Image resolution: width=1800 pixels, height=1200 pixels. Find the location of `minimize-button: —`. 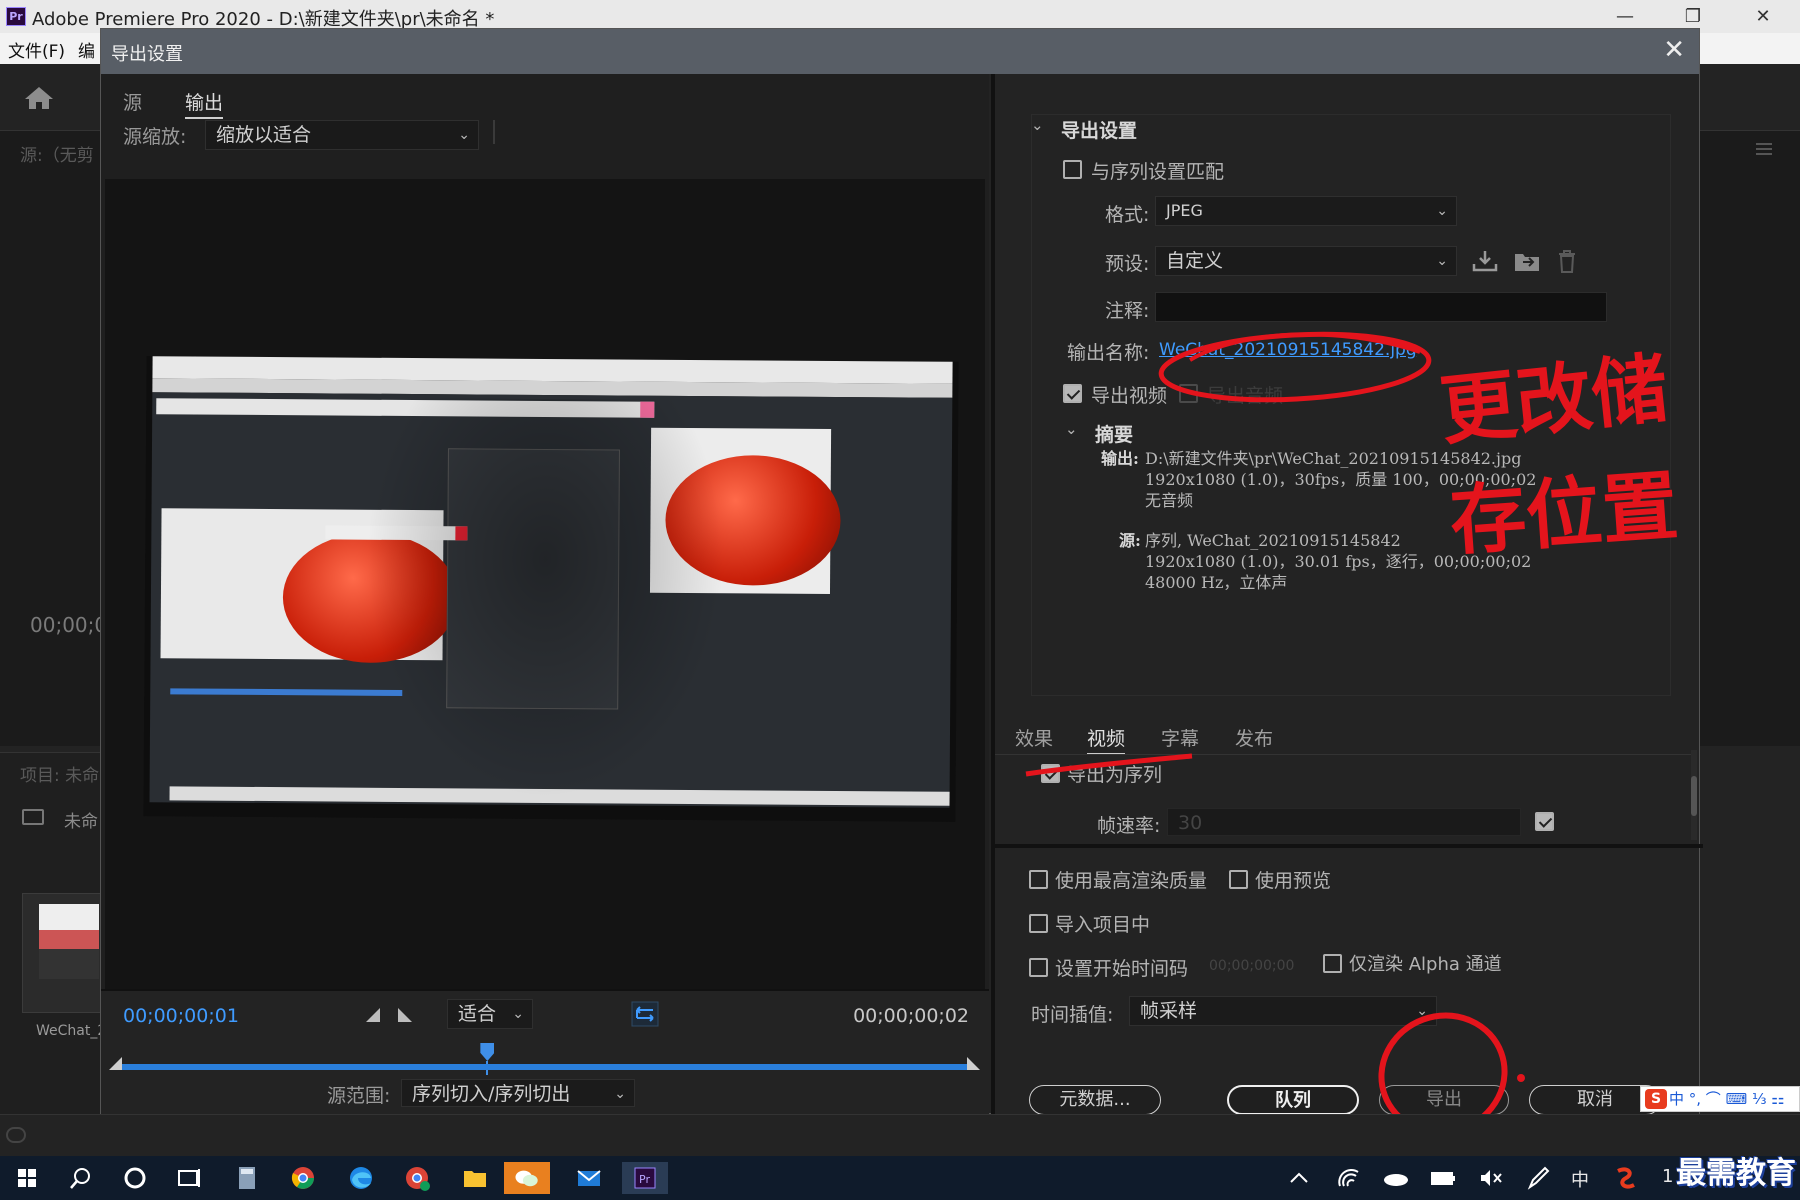

minimize-button: — is located at coordinates (1625, 16).